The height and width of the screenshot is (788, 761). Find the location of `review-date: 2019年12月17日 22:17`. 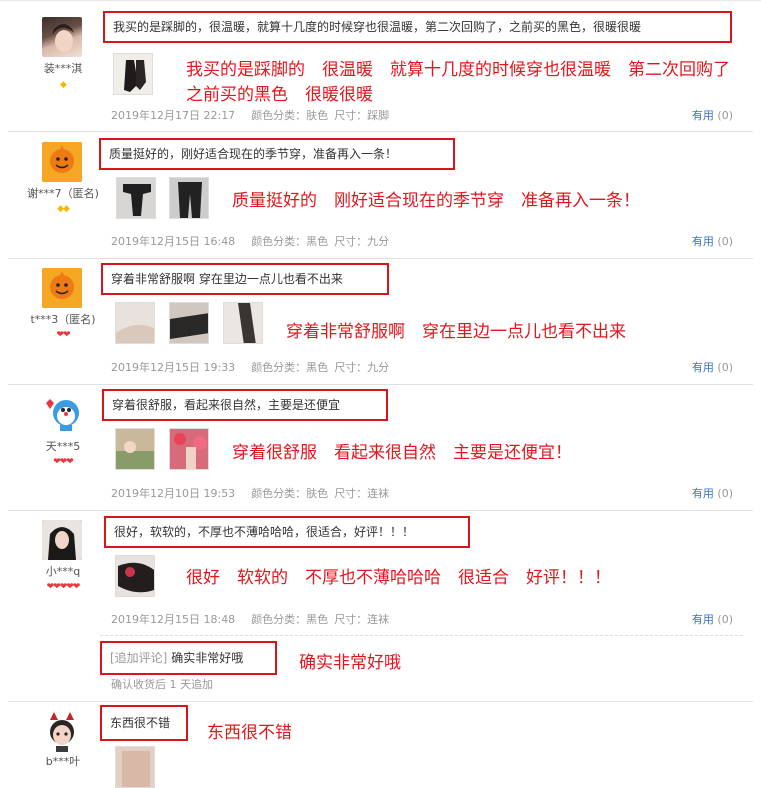

review-date: 2019年12月17日 22:17 is located at coordinates (173, 115).